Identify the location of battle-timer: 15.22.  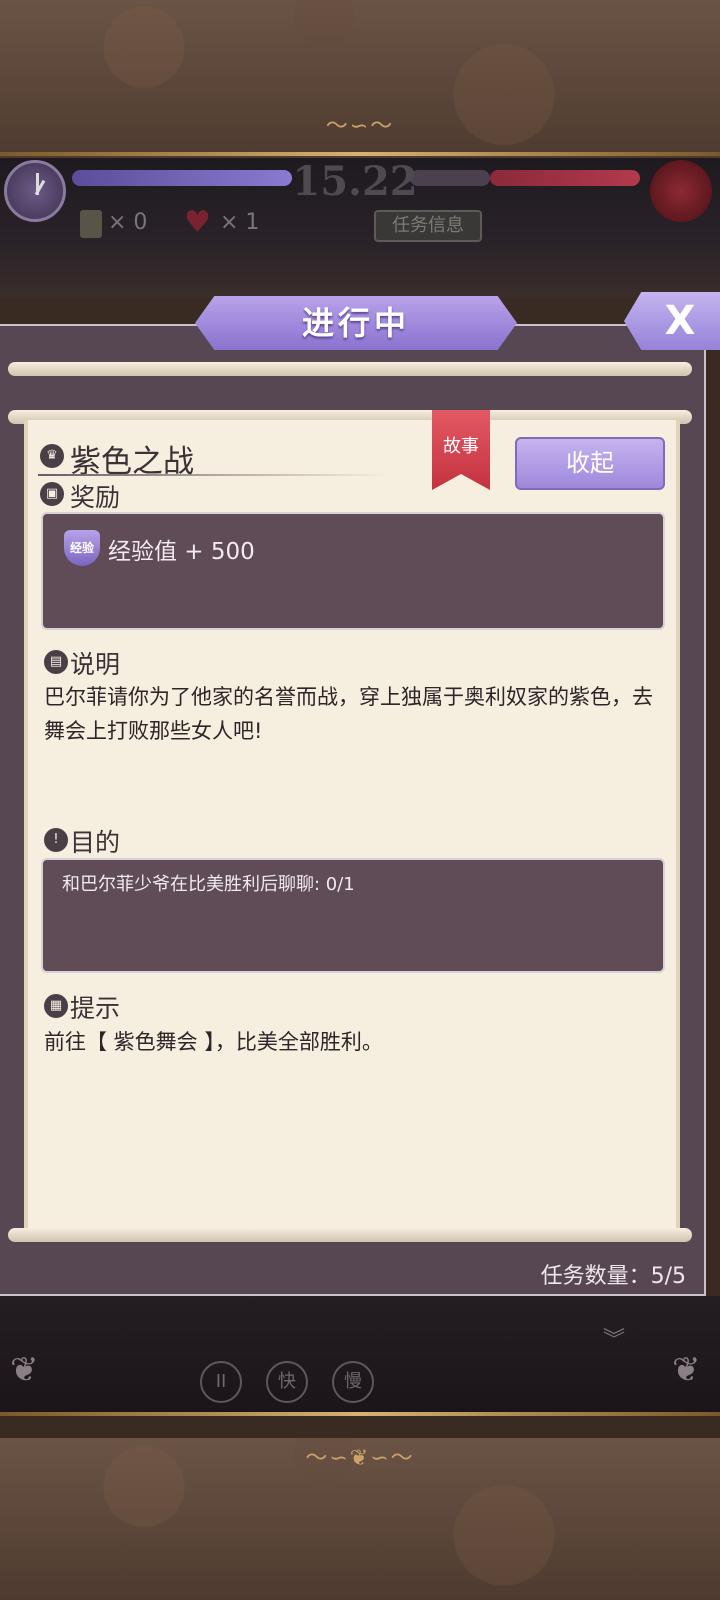
(355, 181).